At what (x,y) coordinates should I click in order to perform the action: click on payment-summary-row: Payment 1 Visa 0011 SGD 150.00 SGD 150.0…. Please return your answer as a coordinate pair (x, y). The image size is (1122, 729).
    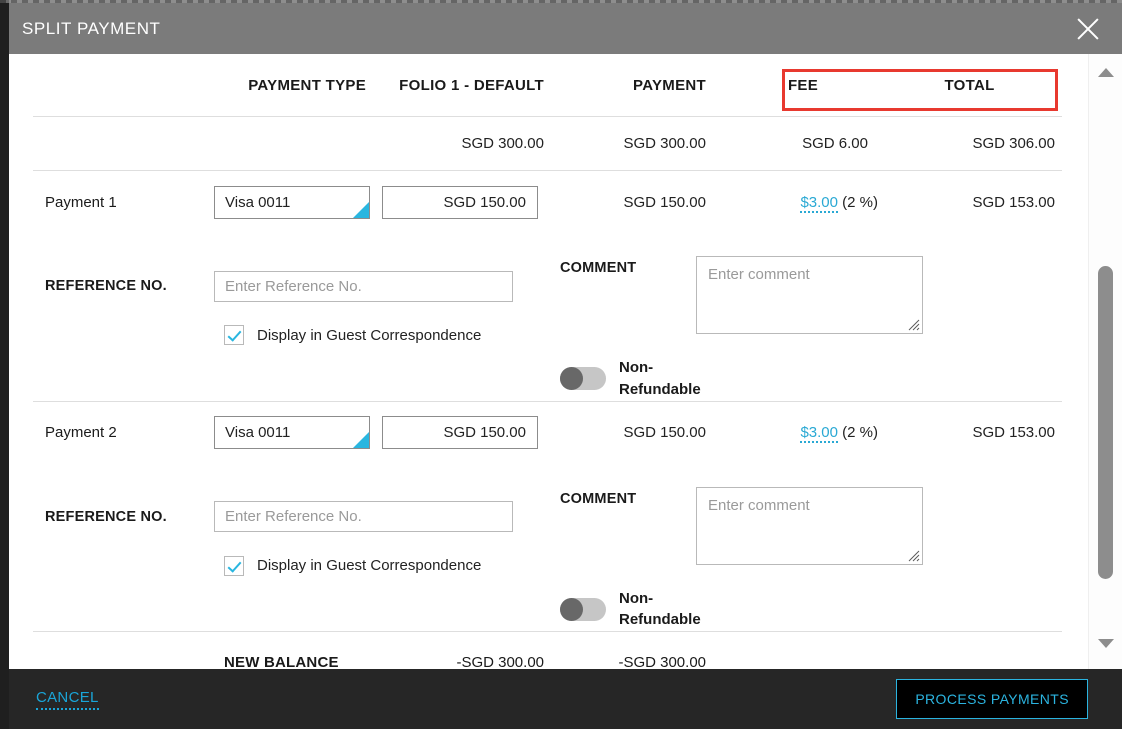
    Looking at the image, I should click on (549, 200).